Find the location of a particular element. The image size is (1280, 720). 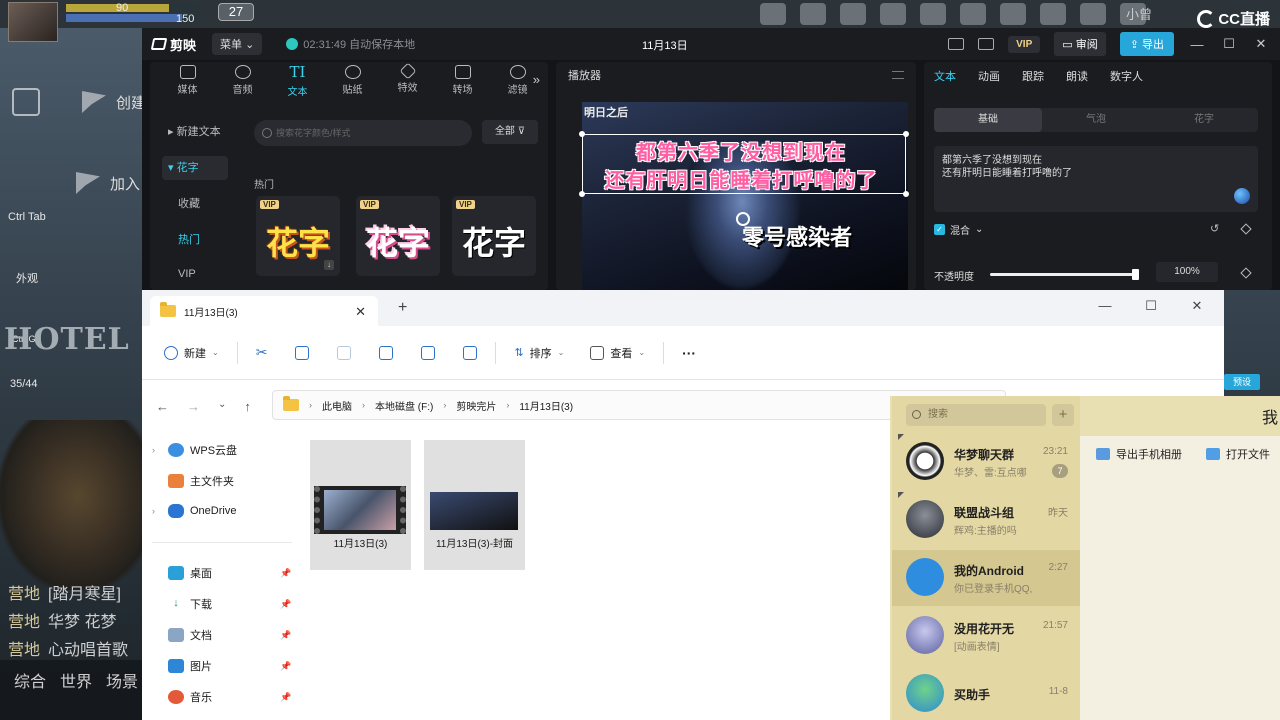

chat-item: 买助手 11-8 is located at coordinates (986, 693).